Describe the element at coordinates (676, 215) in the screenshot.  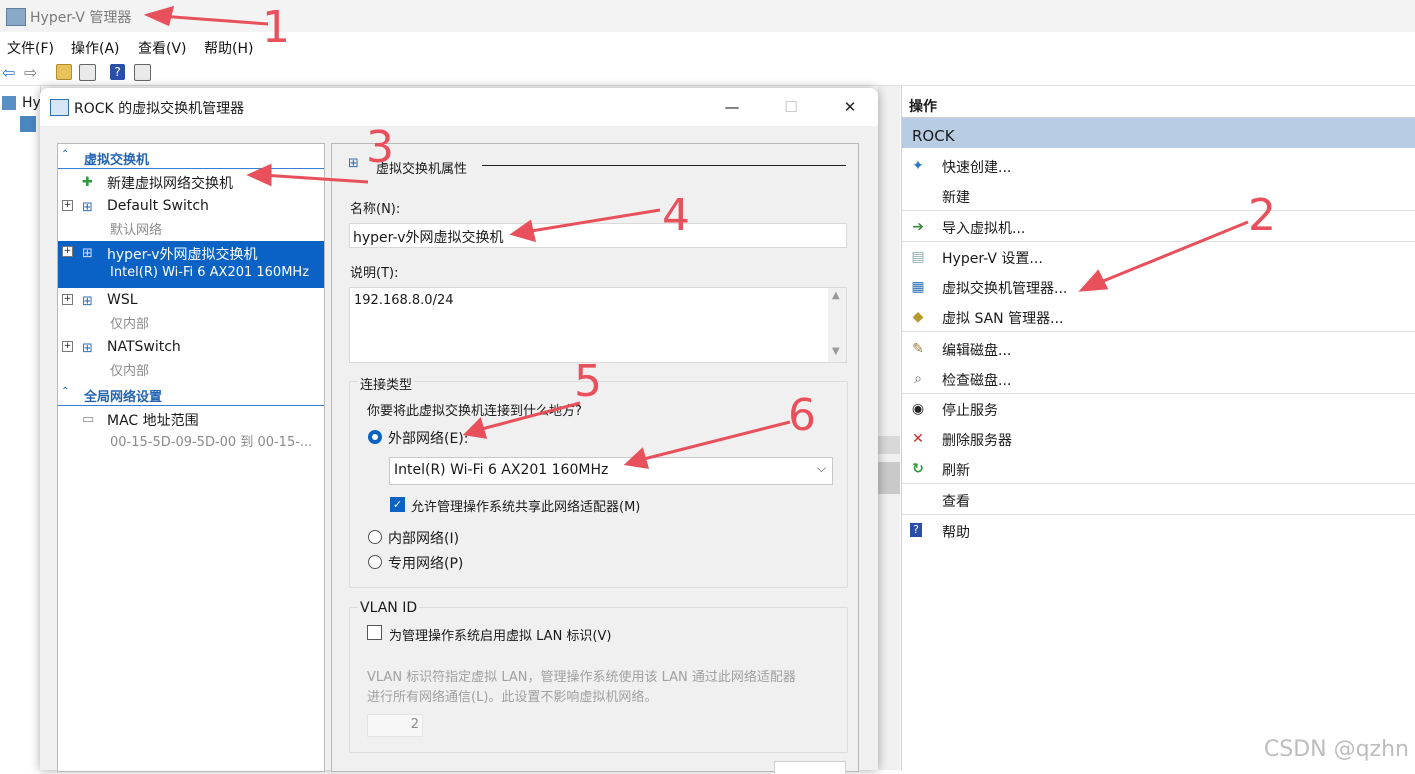
I see `annotation-label-4: 4` at that location.